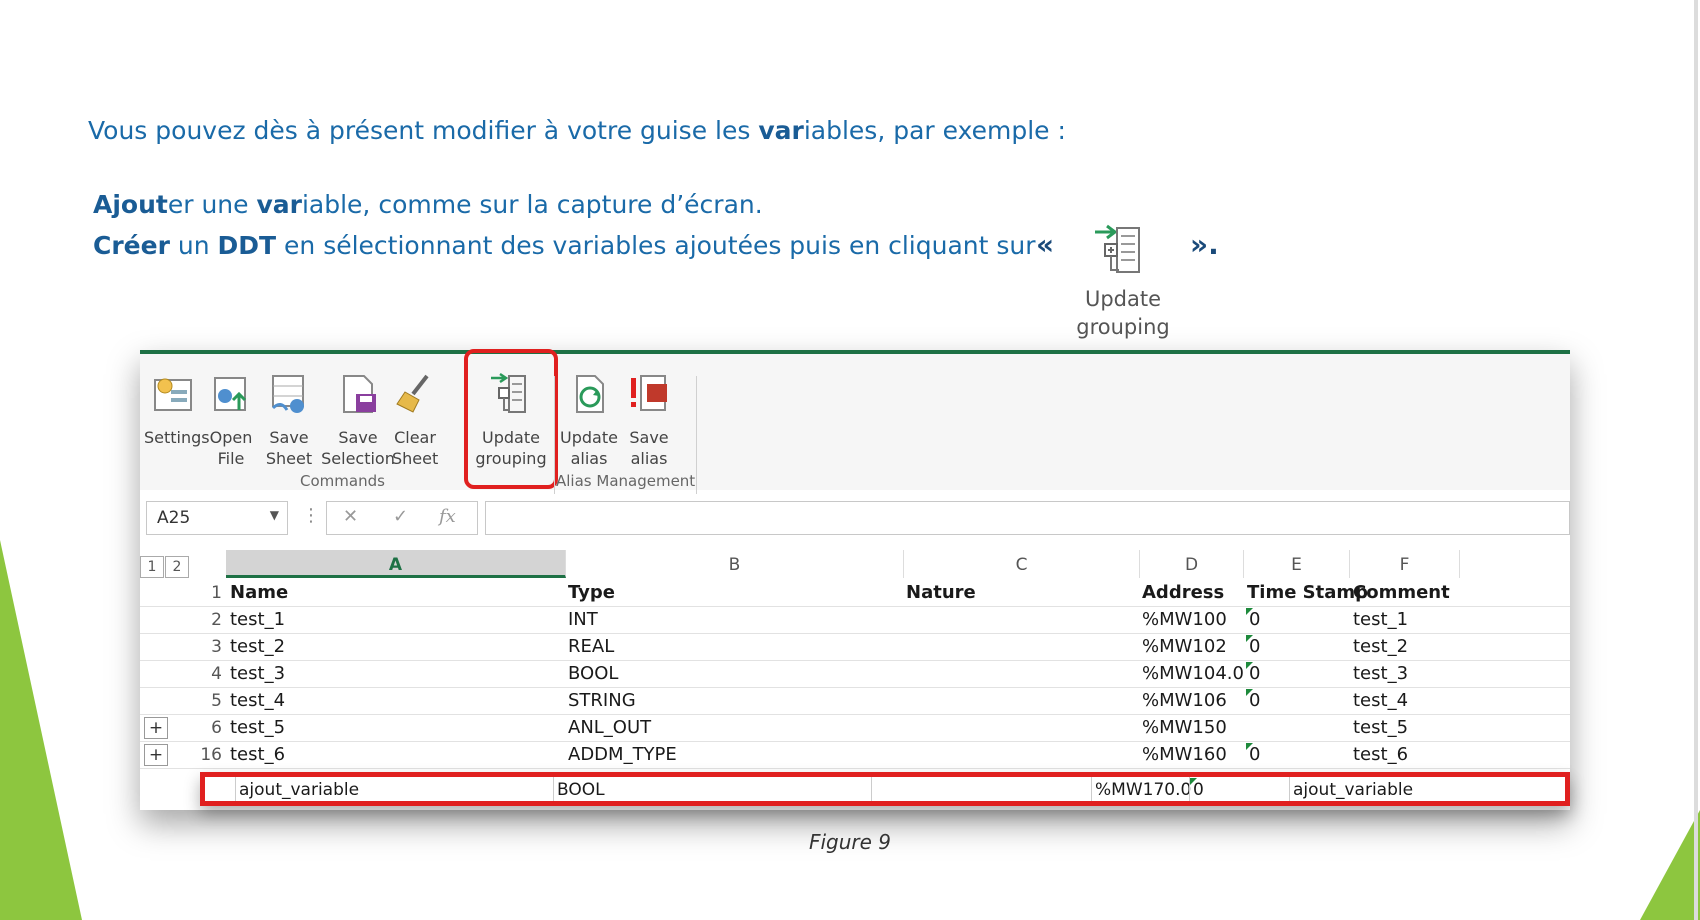 The width and height of the screenshot is (1700, 920). Describe the element at coordinates (216, 620) in the screenshot. I see `row-number: 2` at that location.